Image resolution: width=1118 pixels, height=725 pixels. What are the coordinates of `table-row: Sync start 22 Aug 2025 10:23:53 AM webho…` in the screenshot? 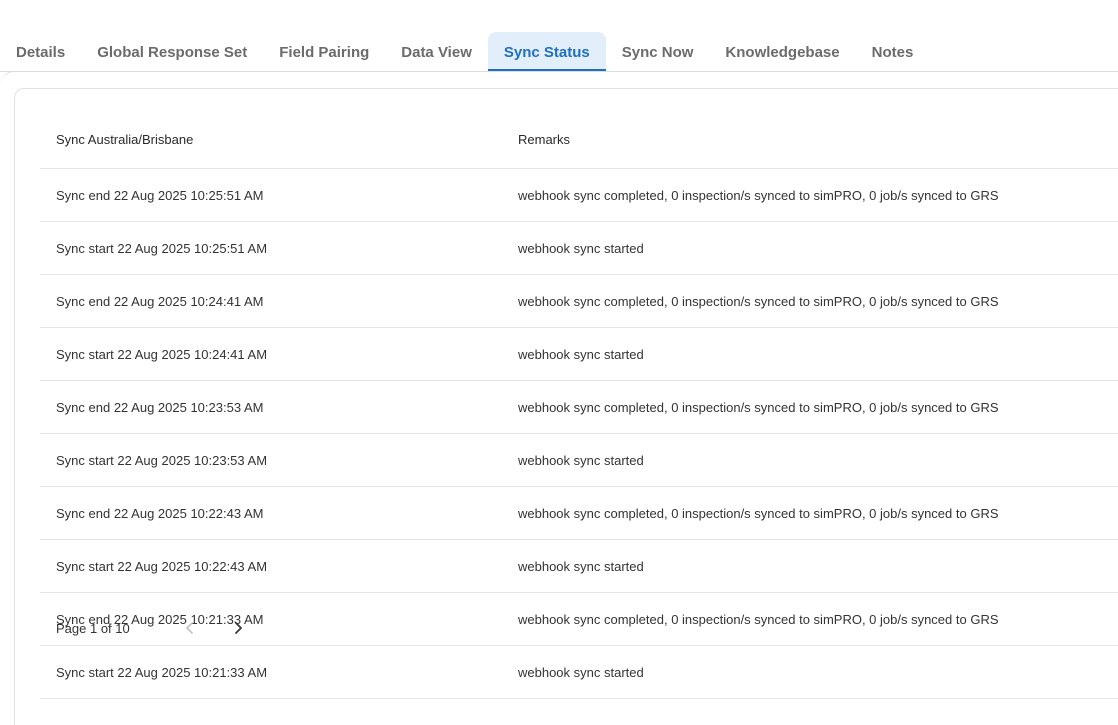 It's located at (579, 460).